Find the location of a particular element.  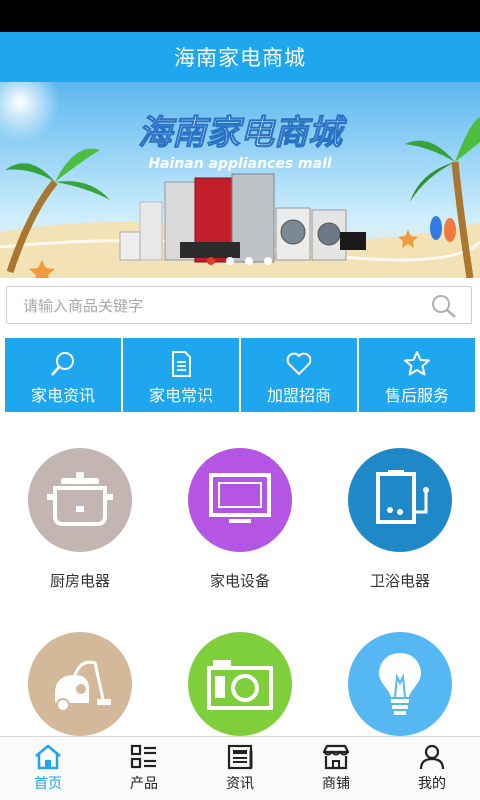

quick-link-label: 加盟招商 is located at coordinates (298, 395).